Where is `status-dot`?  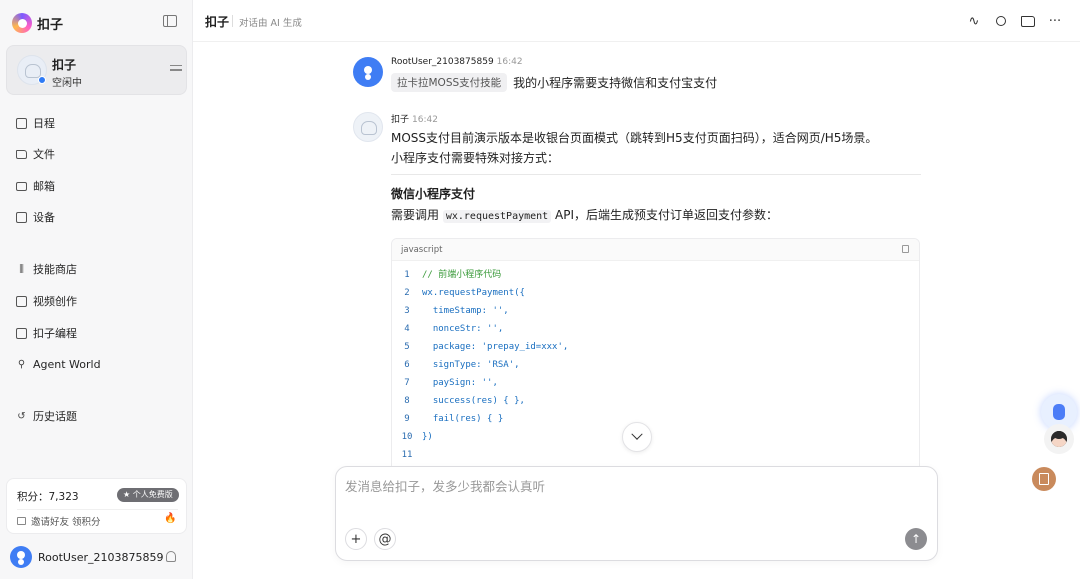
status-dot is located at coordinates (42, 80).